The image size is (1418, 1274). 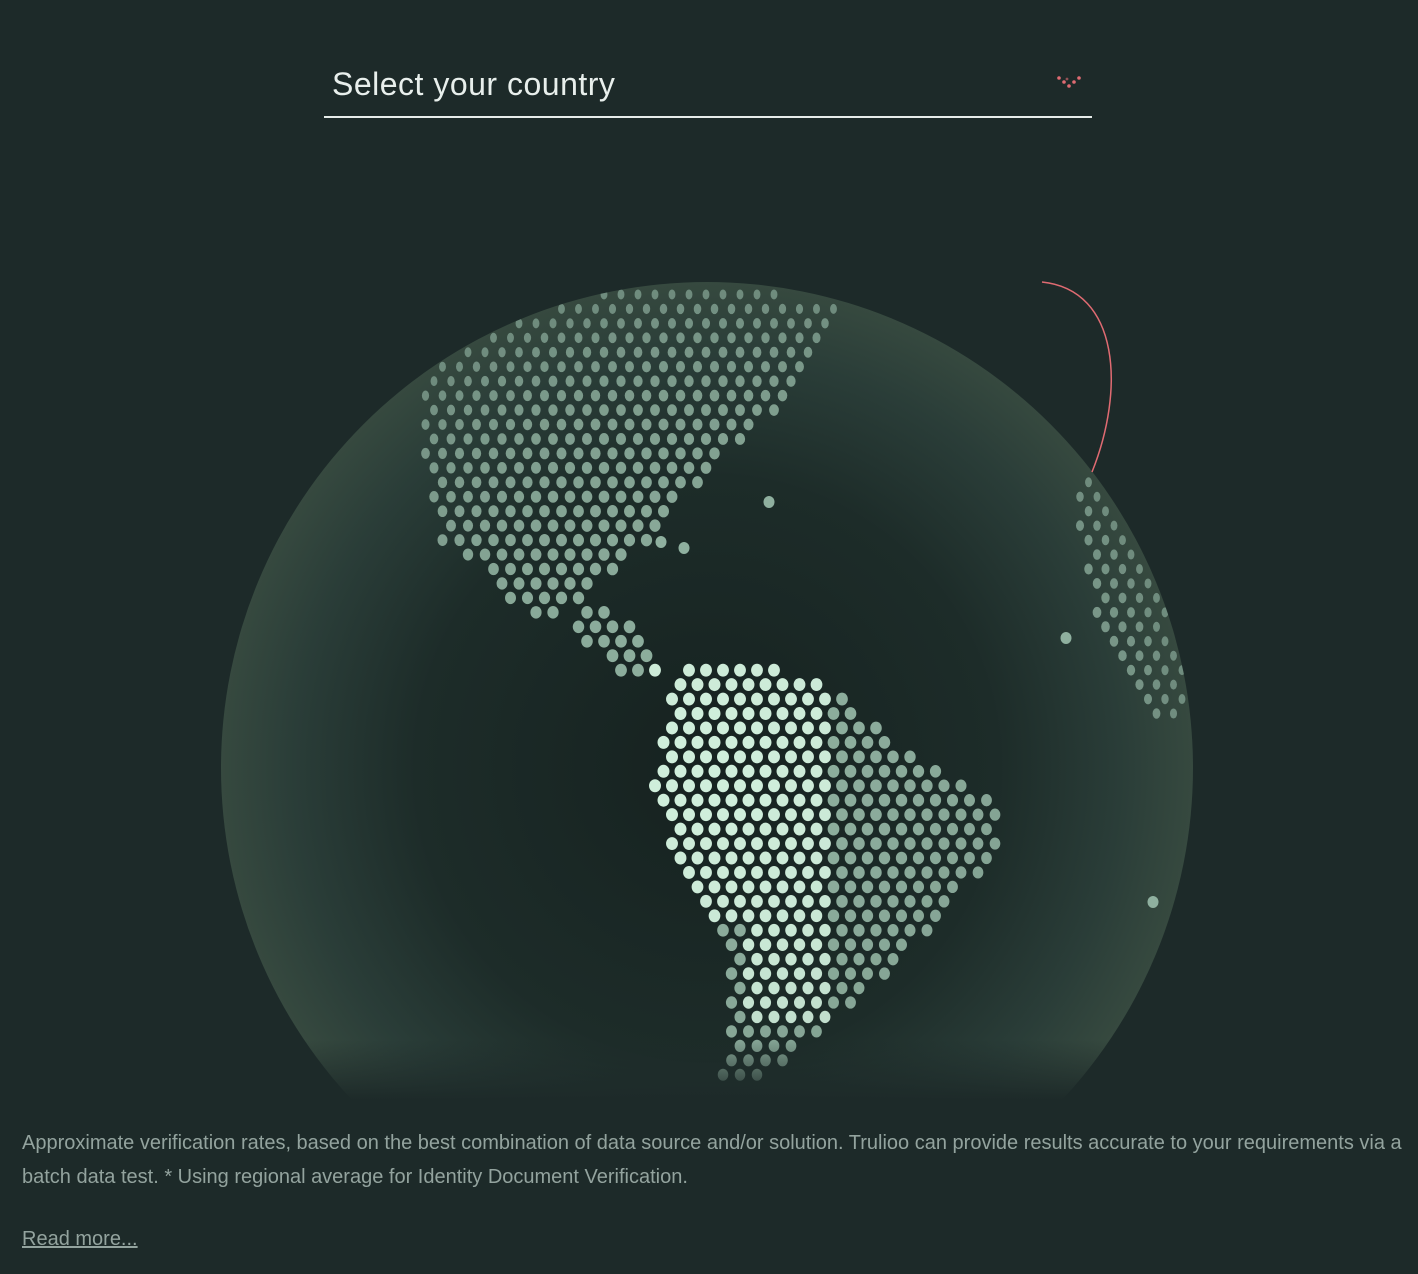 What do you see at coordinates (708, 89) in the screenshot?
I see `country-select: Select your country` at bounding box center [708, 89].